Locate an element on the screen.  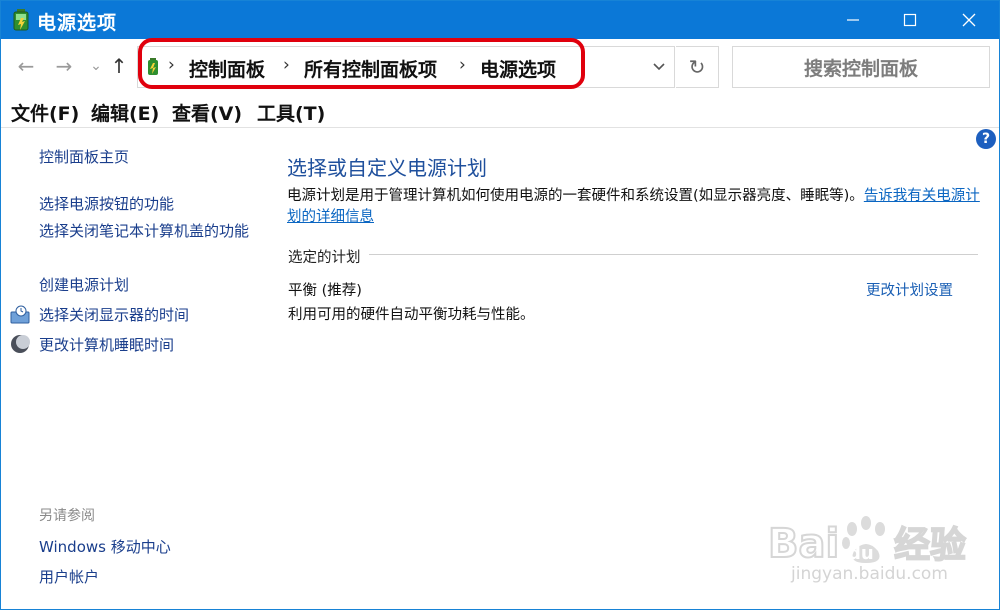
breadcrumb-control-panel: 控制面板 is located at coordinates (227, 68).